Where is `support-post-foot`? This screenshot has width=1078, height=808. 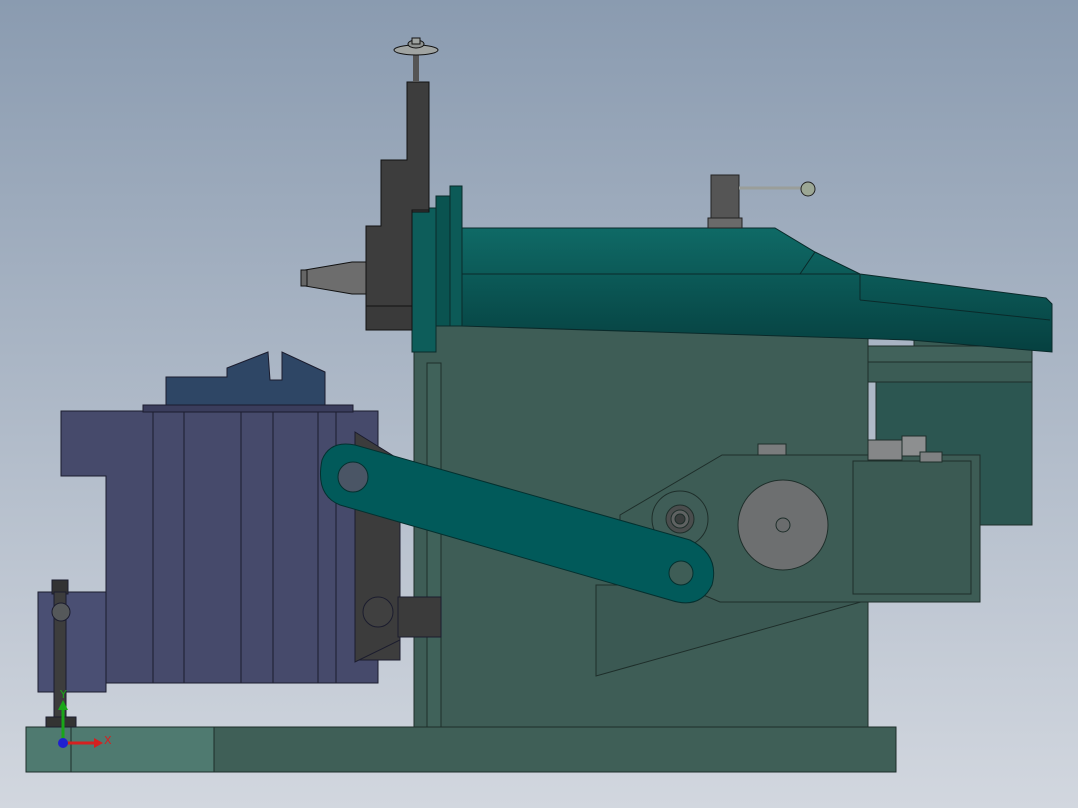 support-post-foot is located at coordinates (61, 722).